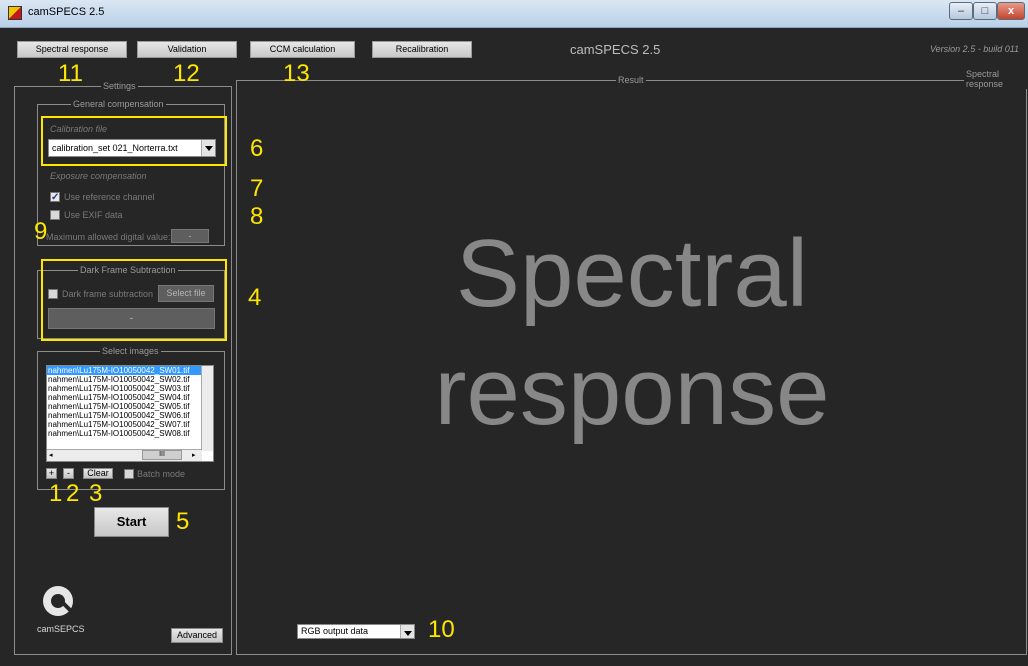 The width and height of the screenshot is (1028, 666). I want to click on use-exif-checkbox, so click(55, 215).